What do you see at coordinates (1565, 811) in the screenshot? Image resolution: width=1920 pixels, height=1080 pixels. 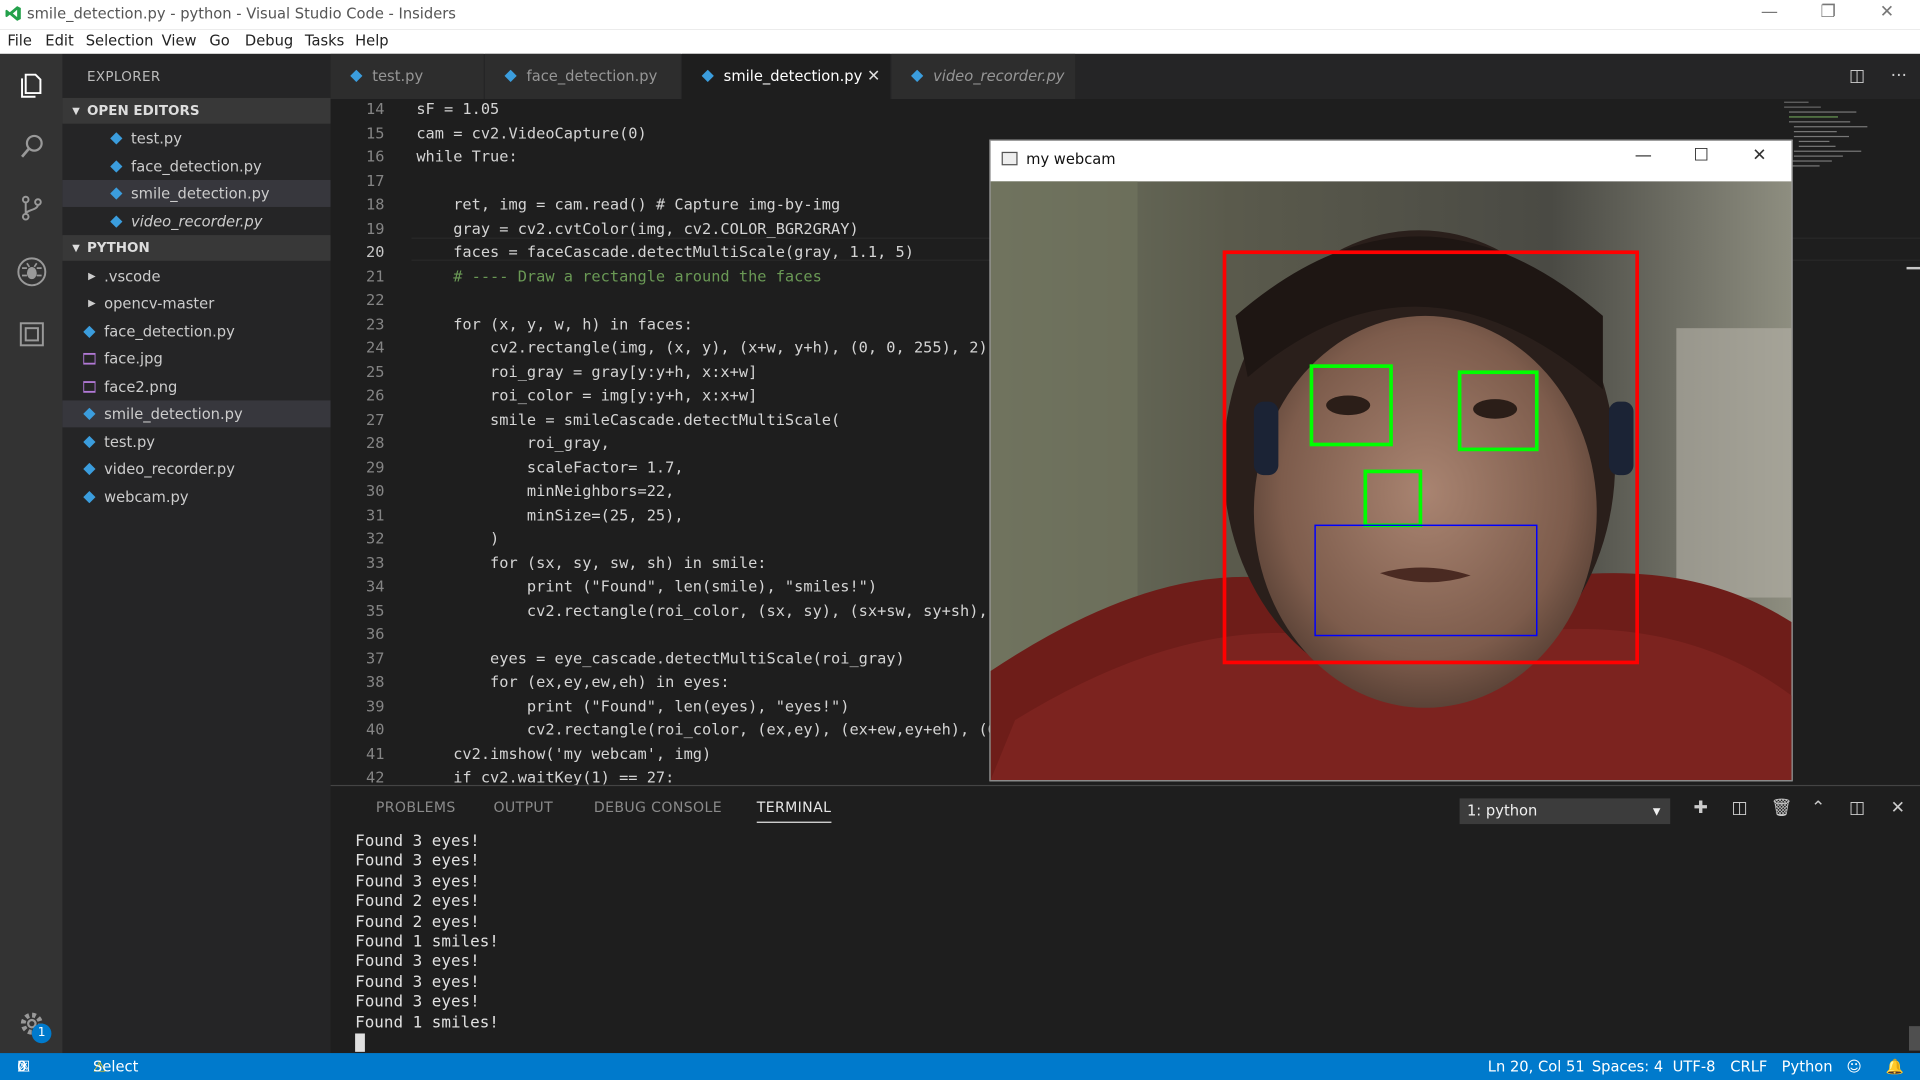 I see `terminal-select: 1: python ▼` at bounding box center [1565, 811].